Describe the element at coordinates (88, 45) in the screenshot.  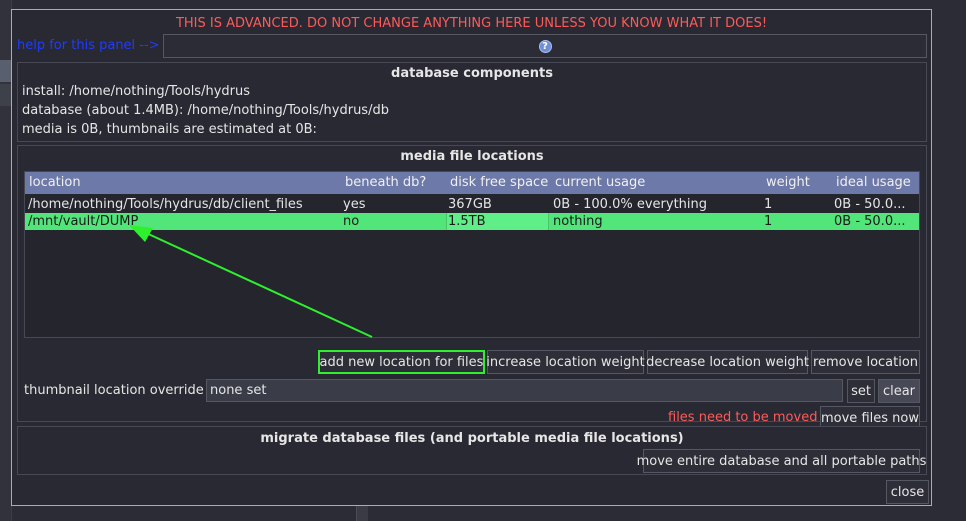
I see `help-link: help for this panel -->` at that location.